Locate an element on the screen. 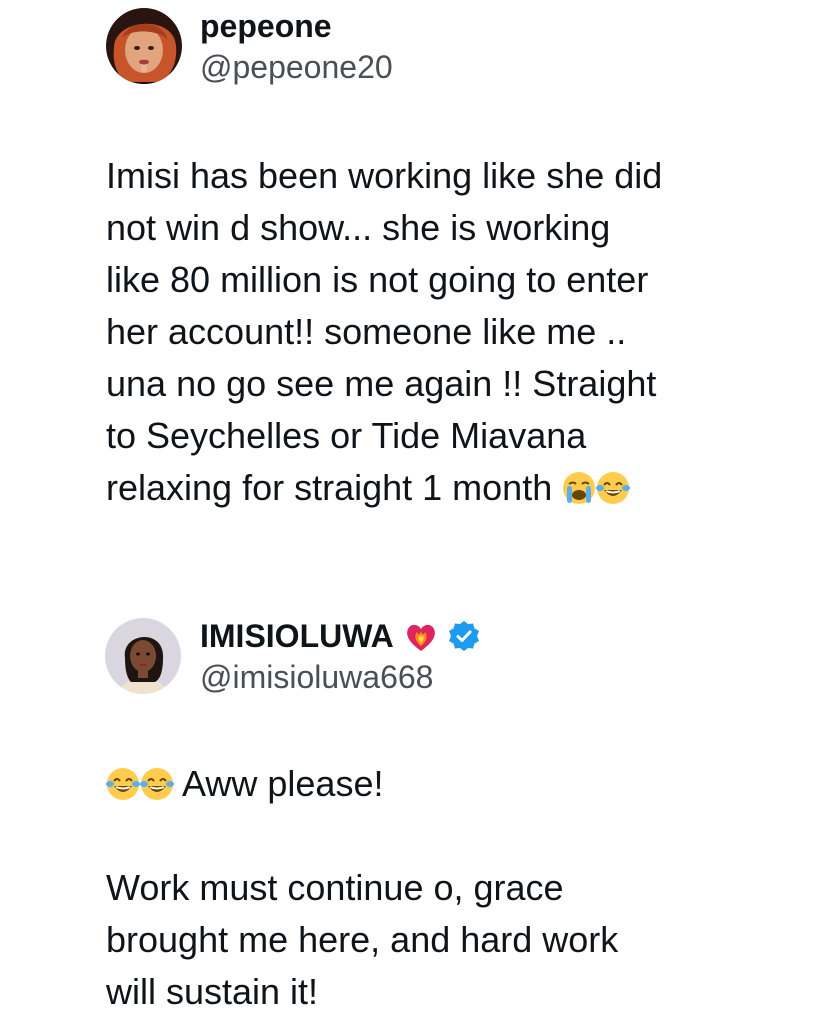  display-name-text: pepeone is located at coordinates (266, 26).